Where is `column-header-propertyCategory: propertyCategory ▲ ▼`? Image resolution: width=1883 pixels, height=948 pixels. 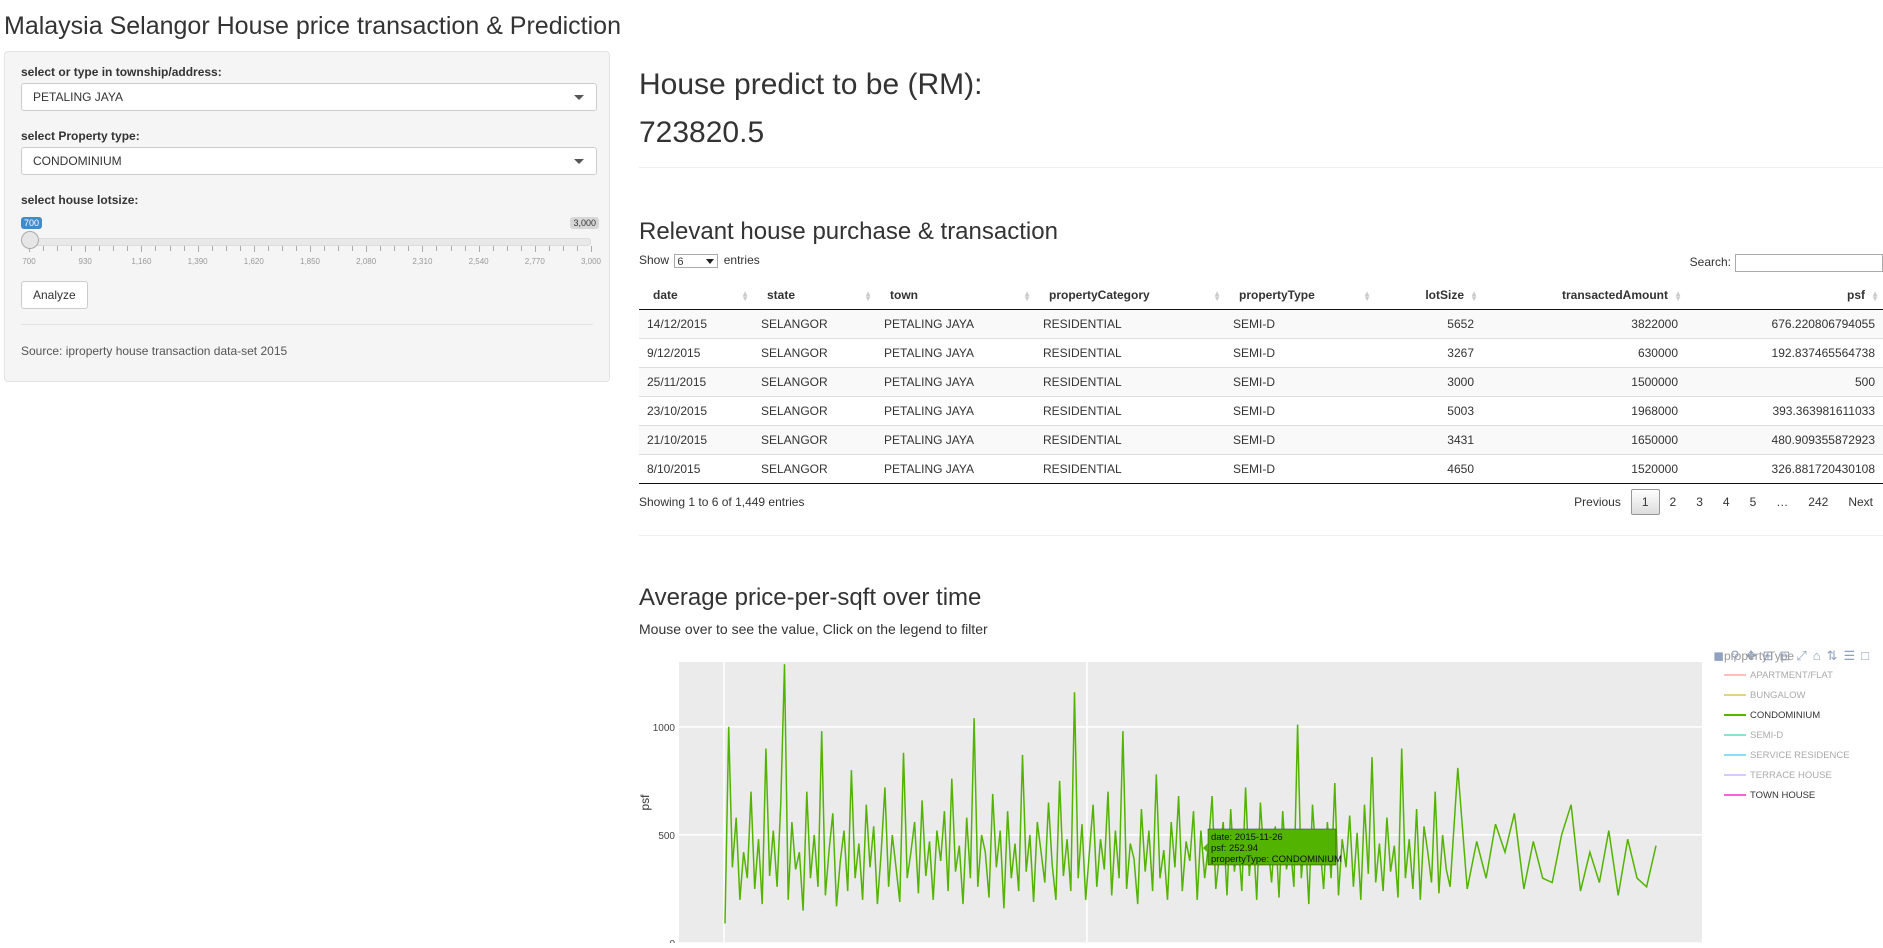
column-header-propertyCategory: propertyCategory ▲ ▼ is located at coordinates (1130, 295).